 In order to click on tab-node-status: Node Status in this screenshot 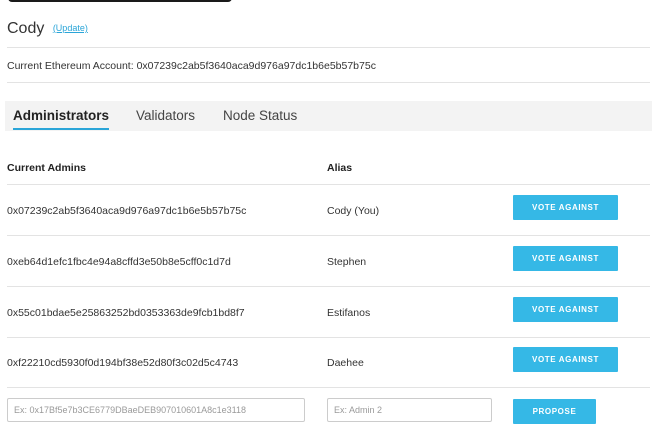, I will do `click(260, 116)`.